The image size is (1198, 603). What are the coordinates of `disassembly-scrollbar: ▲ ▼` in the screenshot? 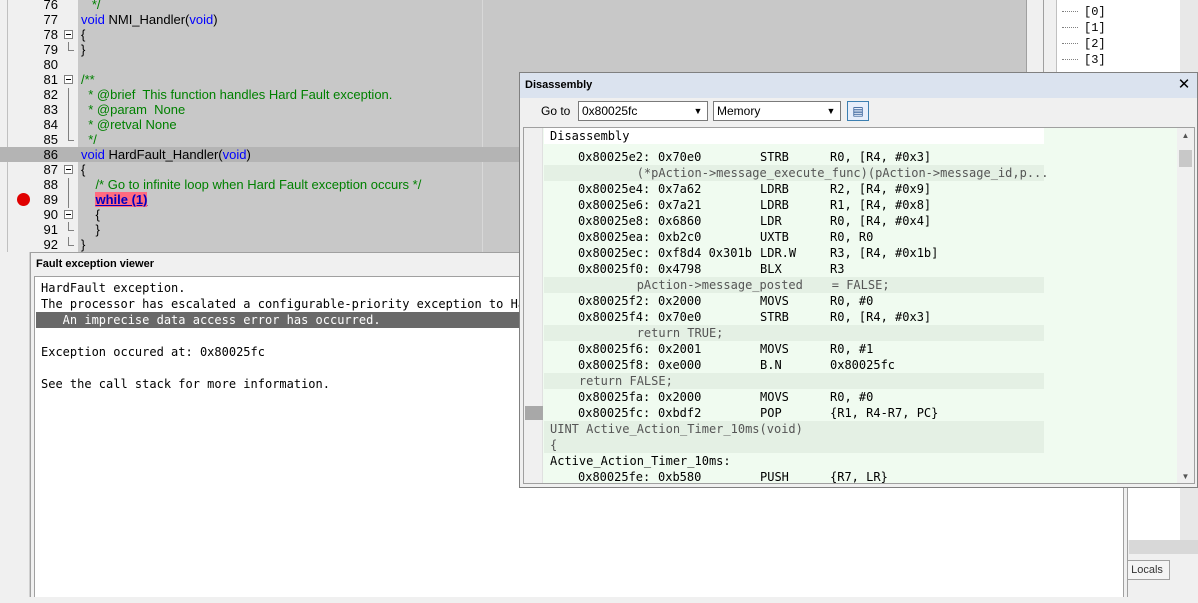 It's located at (1185, 305).